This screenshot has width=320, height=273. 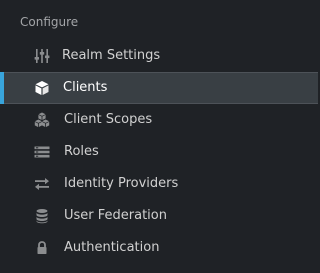 What do you see at coordinates (42, 120) in the screenshot?
I see `cubes-icon` at bounding box center [42, 120].